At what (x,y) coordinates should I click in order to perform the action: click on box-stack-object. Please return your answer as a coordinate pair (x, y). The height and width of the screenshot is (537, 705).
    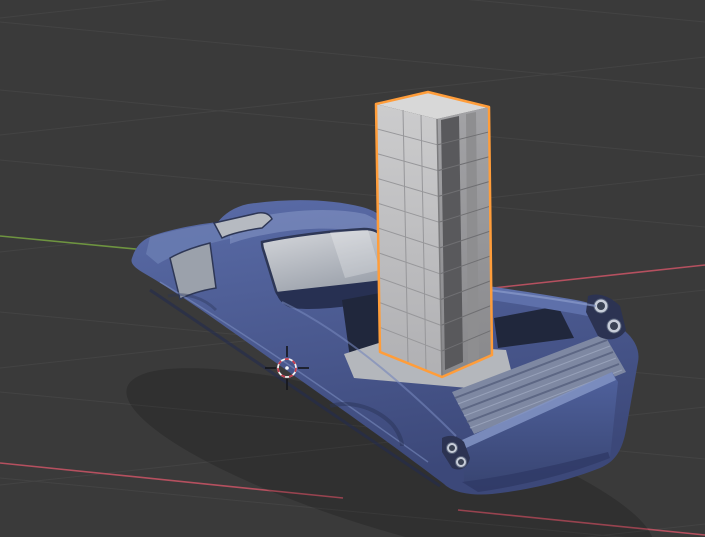
    Looking at the image, I should click on (434, 234).